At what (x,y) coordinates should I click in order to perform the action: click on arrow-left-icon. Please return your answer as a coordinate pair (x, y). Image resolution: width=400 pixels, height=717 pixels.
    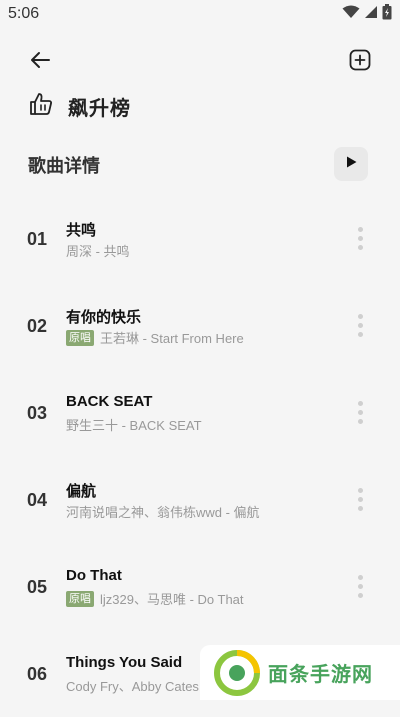
    Looking at the image, I should click on (40, 62).